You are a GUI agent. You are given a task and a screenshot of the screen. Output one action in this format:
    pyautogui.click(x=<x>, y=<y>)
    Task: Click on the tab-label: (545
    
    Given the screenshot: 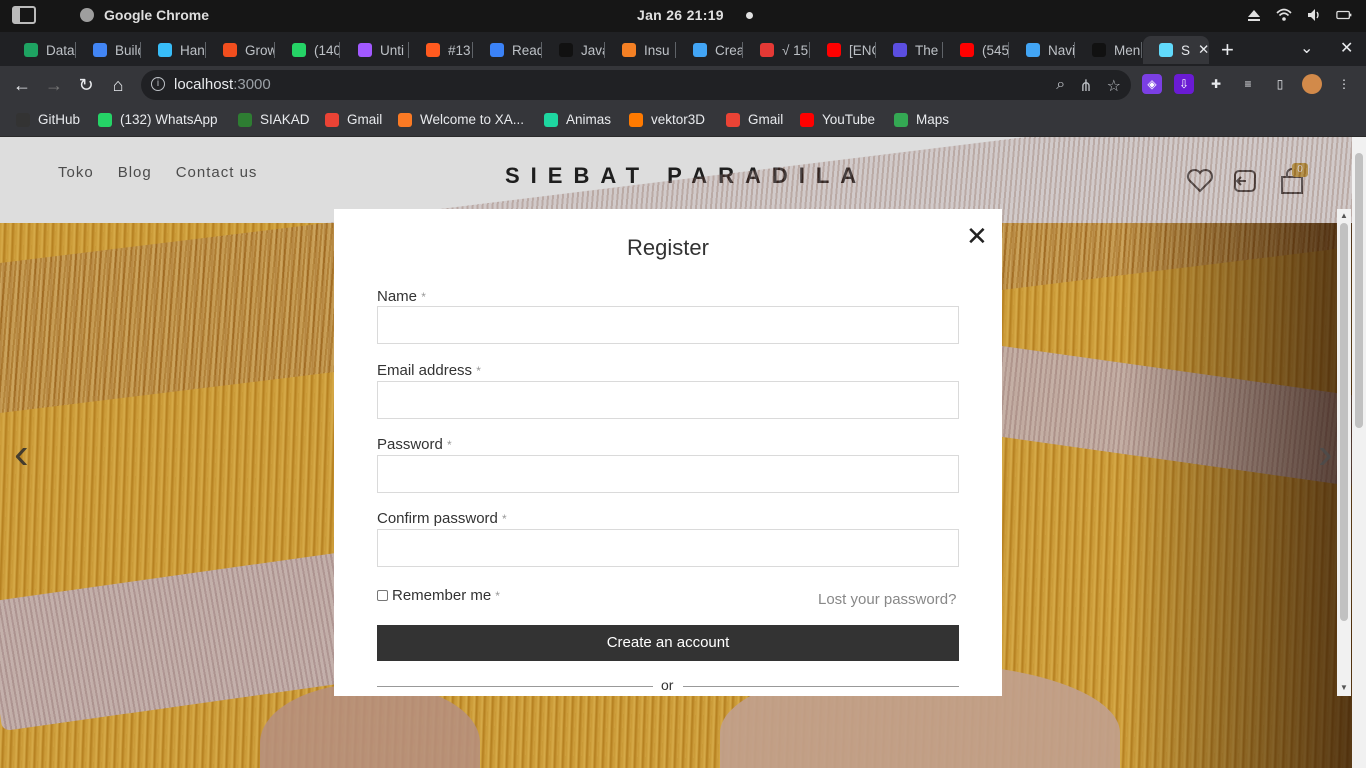 What is the action you would take?
    pyautogui.click(x=995, y=50)
    